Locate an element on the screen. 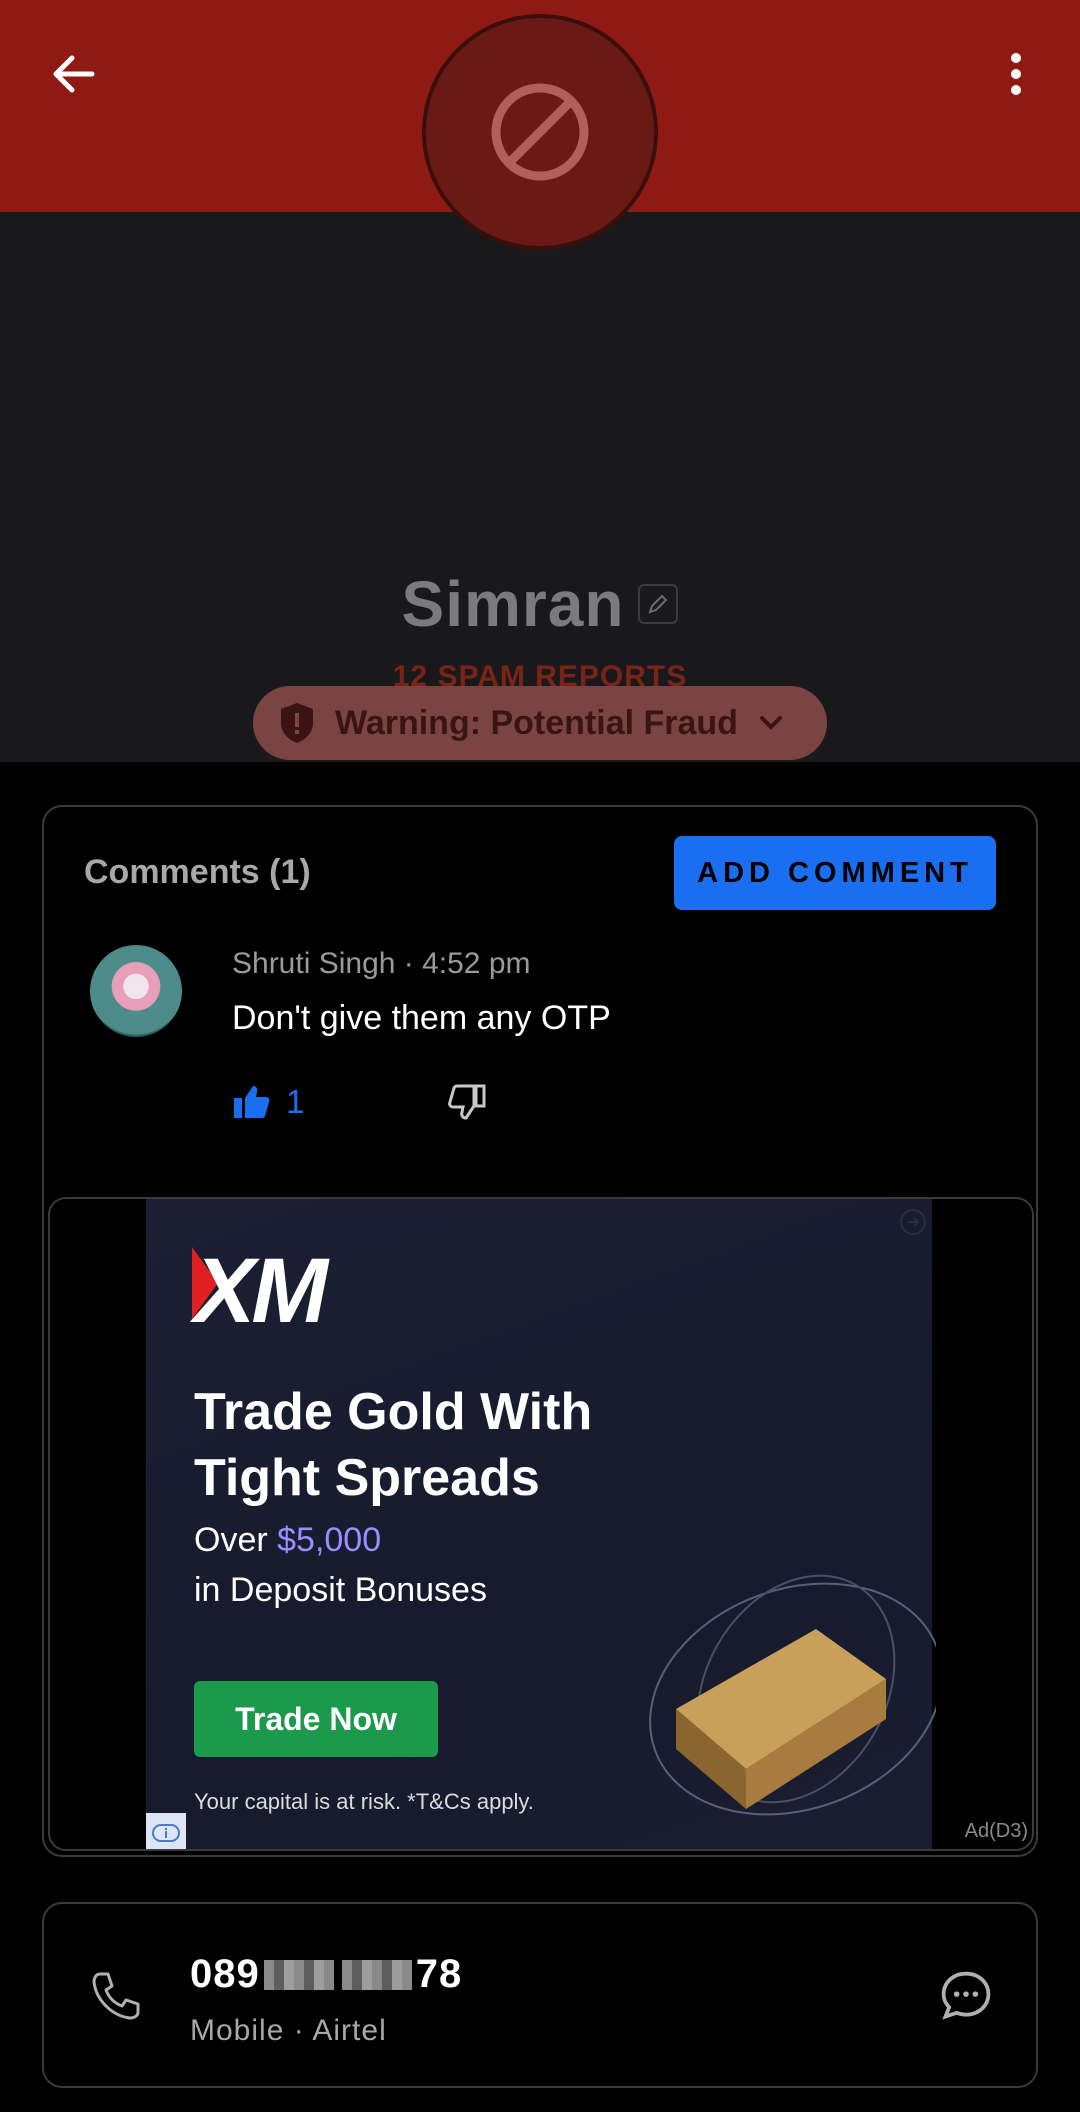  dislike-button is located at coordinates (466, 1104).